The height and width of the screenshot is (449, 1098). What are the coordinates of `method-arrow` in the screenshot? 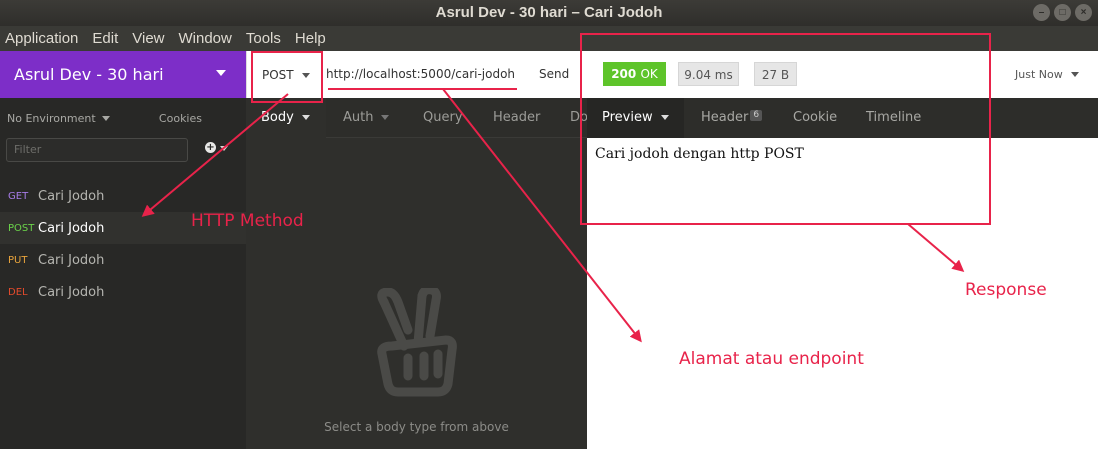 It's located at (215, 155).